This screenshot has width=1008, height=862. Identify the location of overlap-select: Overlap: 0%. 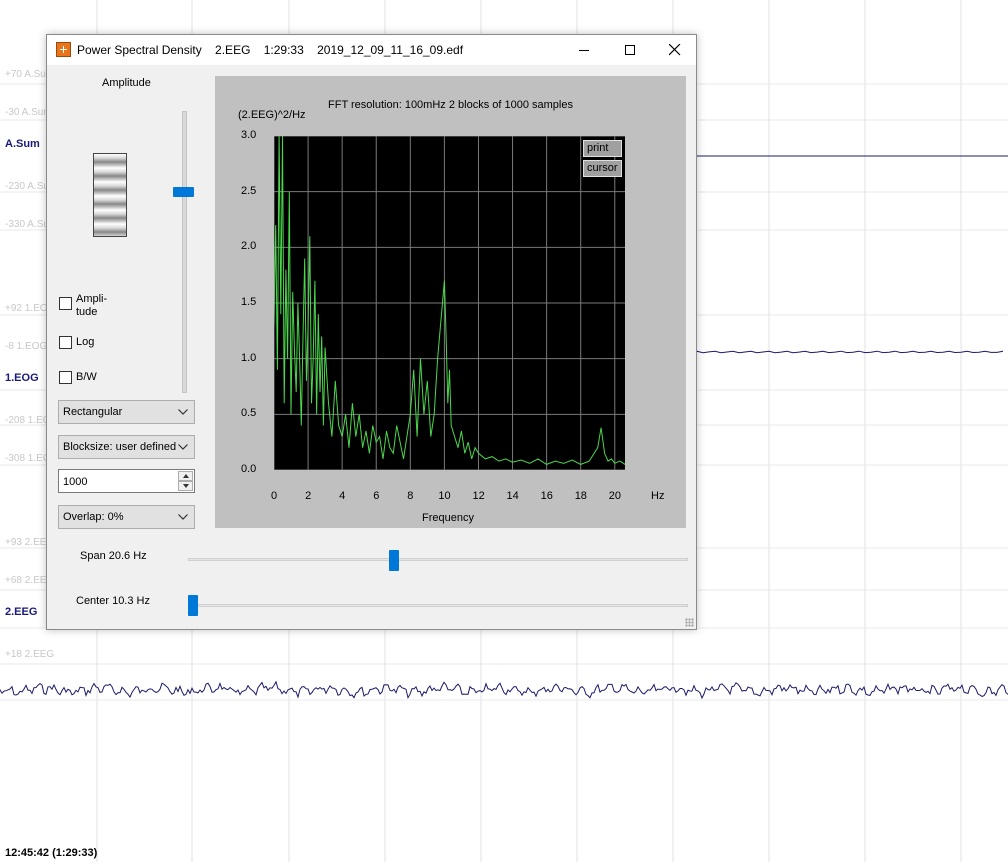
(126, 517).